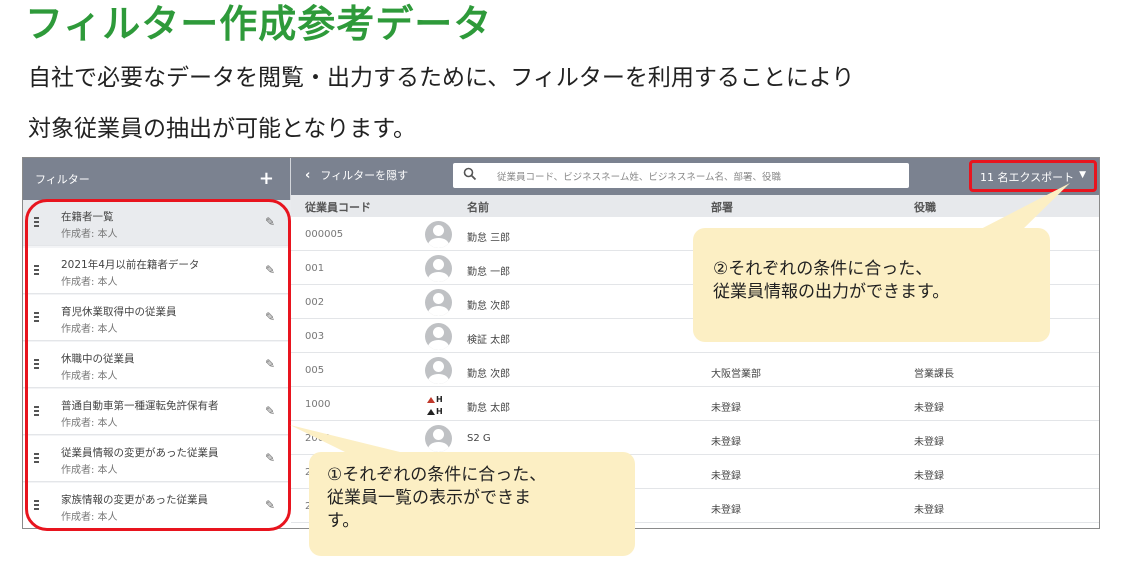  Describe the element at coordinates (823, 269) in the screenshot. I see `note2-line1: ②それぞれの条件に合った、` at that location.